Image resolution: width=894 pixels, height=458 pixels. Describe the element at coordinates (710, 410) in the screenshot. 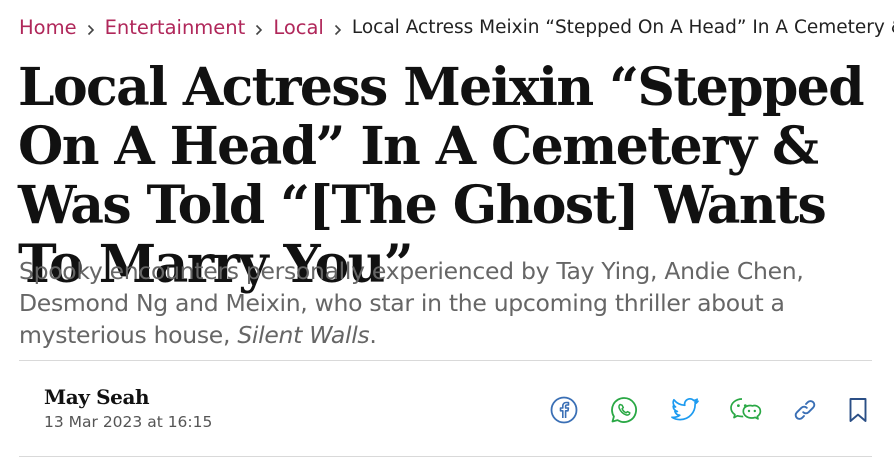

I see `share-bar` at that location.